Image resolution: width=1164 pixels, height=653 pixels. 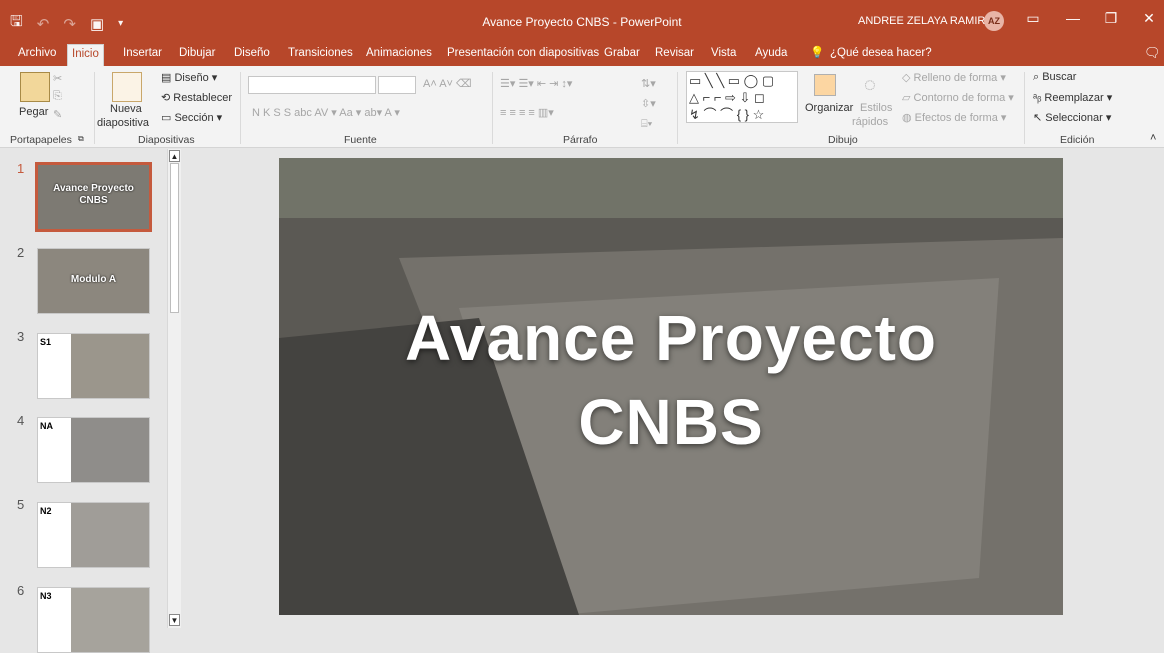 What do you see at coordinates (85, 55) in the screenshot?
I see `tab-inicio: Inicio` at bounding box center [85, 55].